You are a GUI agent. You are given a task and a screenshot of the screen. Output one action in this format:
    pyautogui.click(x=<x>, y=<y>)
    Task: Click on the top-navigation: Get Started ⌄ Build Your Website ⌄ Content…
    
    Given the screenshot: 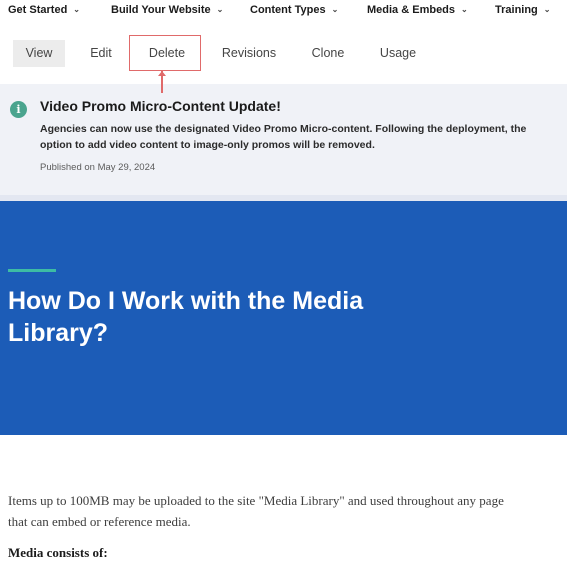 What is the action you would take?
    pyautogui.click(x=283, y=12)
    